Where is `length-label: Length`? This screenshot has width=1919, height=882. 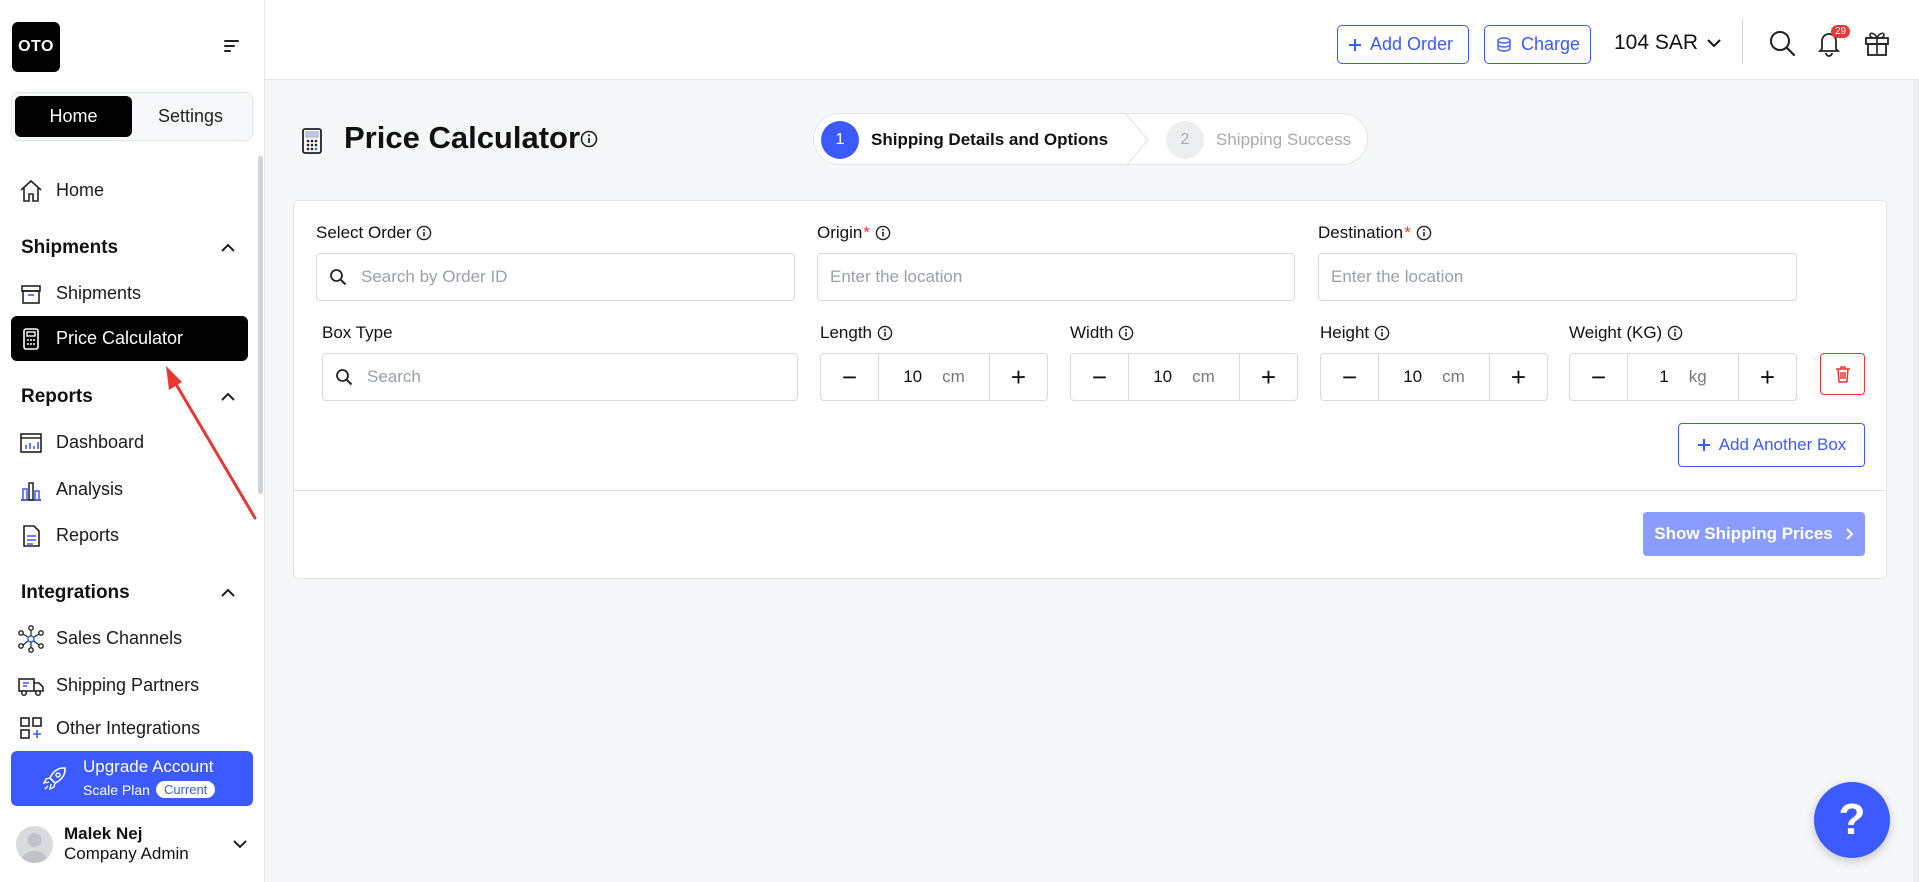
length-label: Length is located at coordinates (856, 333).